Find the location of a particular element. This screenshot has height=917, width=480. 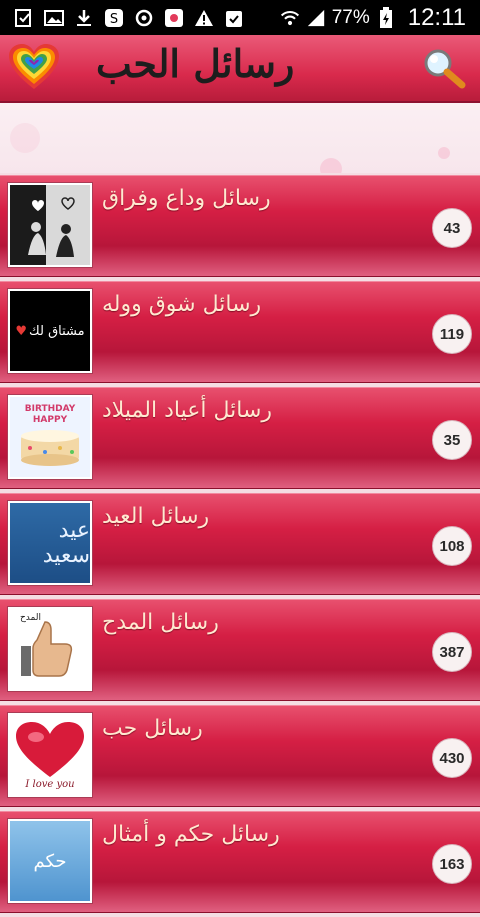

download-icon is located at coordinates (84, 18).